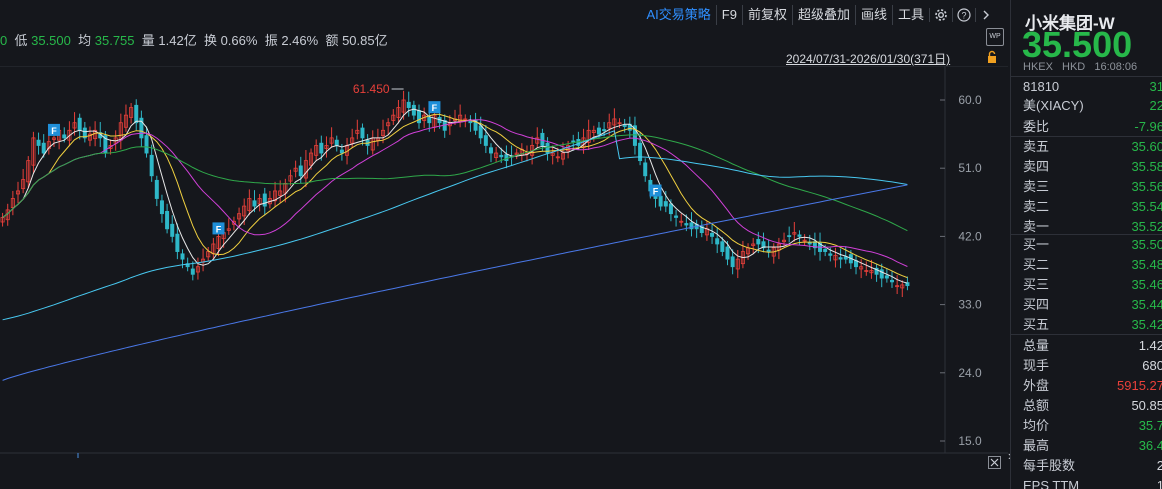 The width and height of the screenshot is (1162, 489). Describe the element at coordinates (1146, 405) in the screenshot. I see `info-value: 50.85` at that location.